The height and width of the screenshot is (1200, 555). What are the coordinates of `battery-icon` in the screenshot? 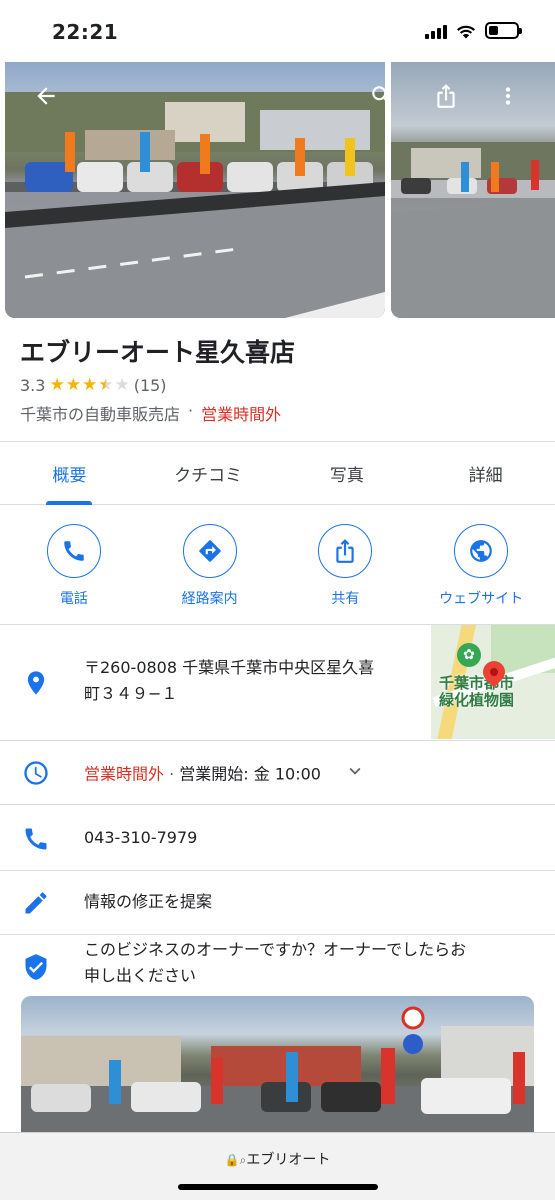 It's located at (503, 30).